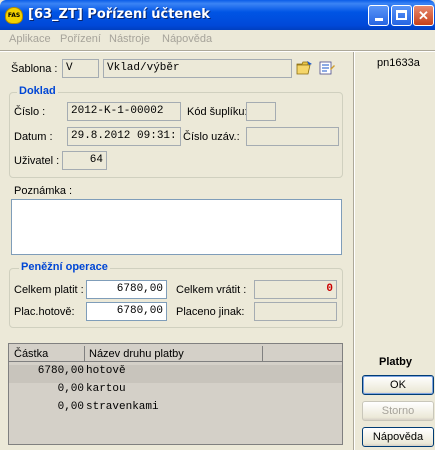 This screenshot has height=450, width=435. I want to click on template-code-field: V, so click(80, 68).